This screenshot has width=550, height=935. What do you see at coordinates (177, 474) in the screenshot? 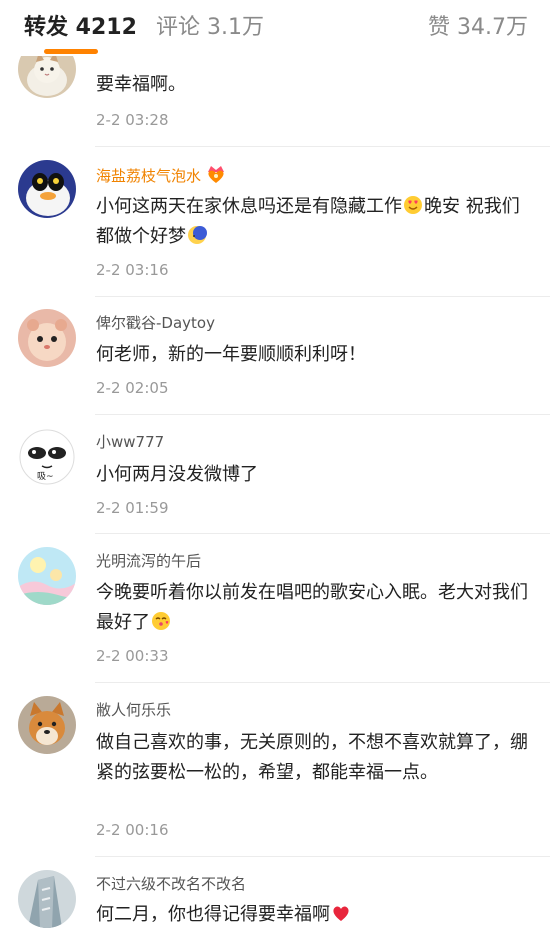
I see `comment-text: 小何两月没发微博了` at bounding box center [177, 474].